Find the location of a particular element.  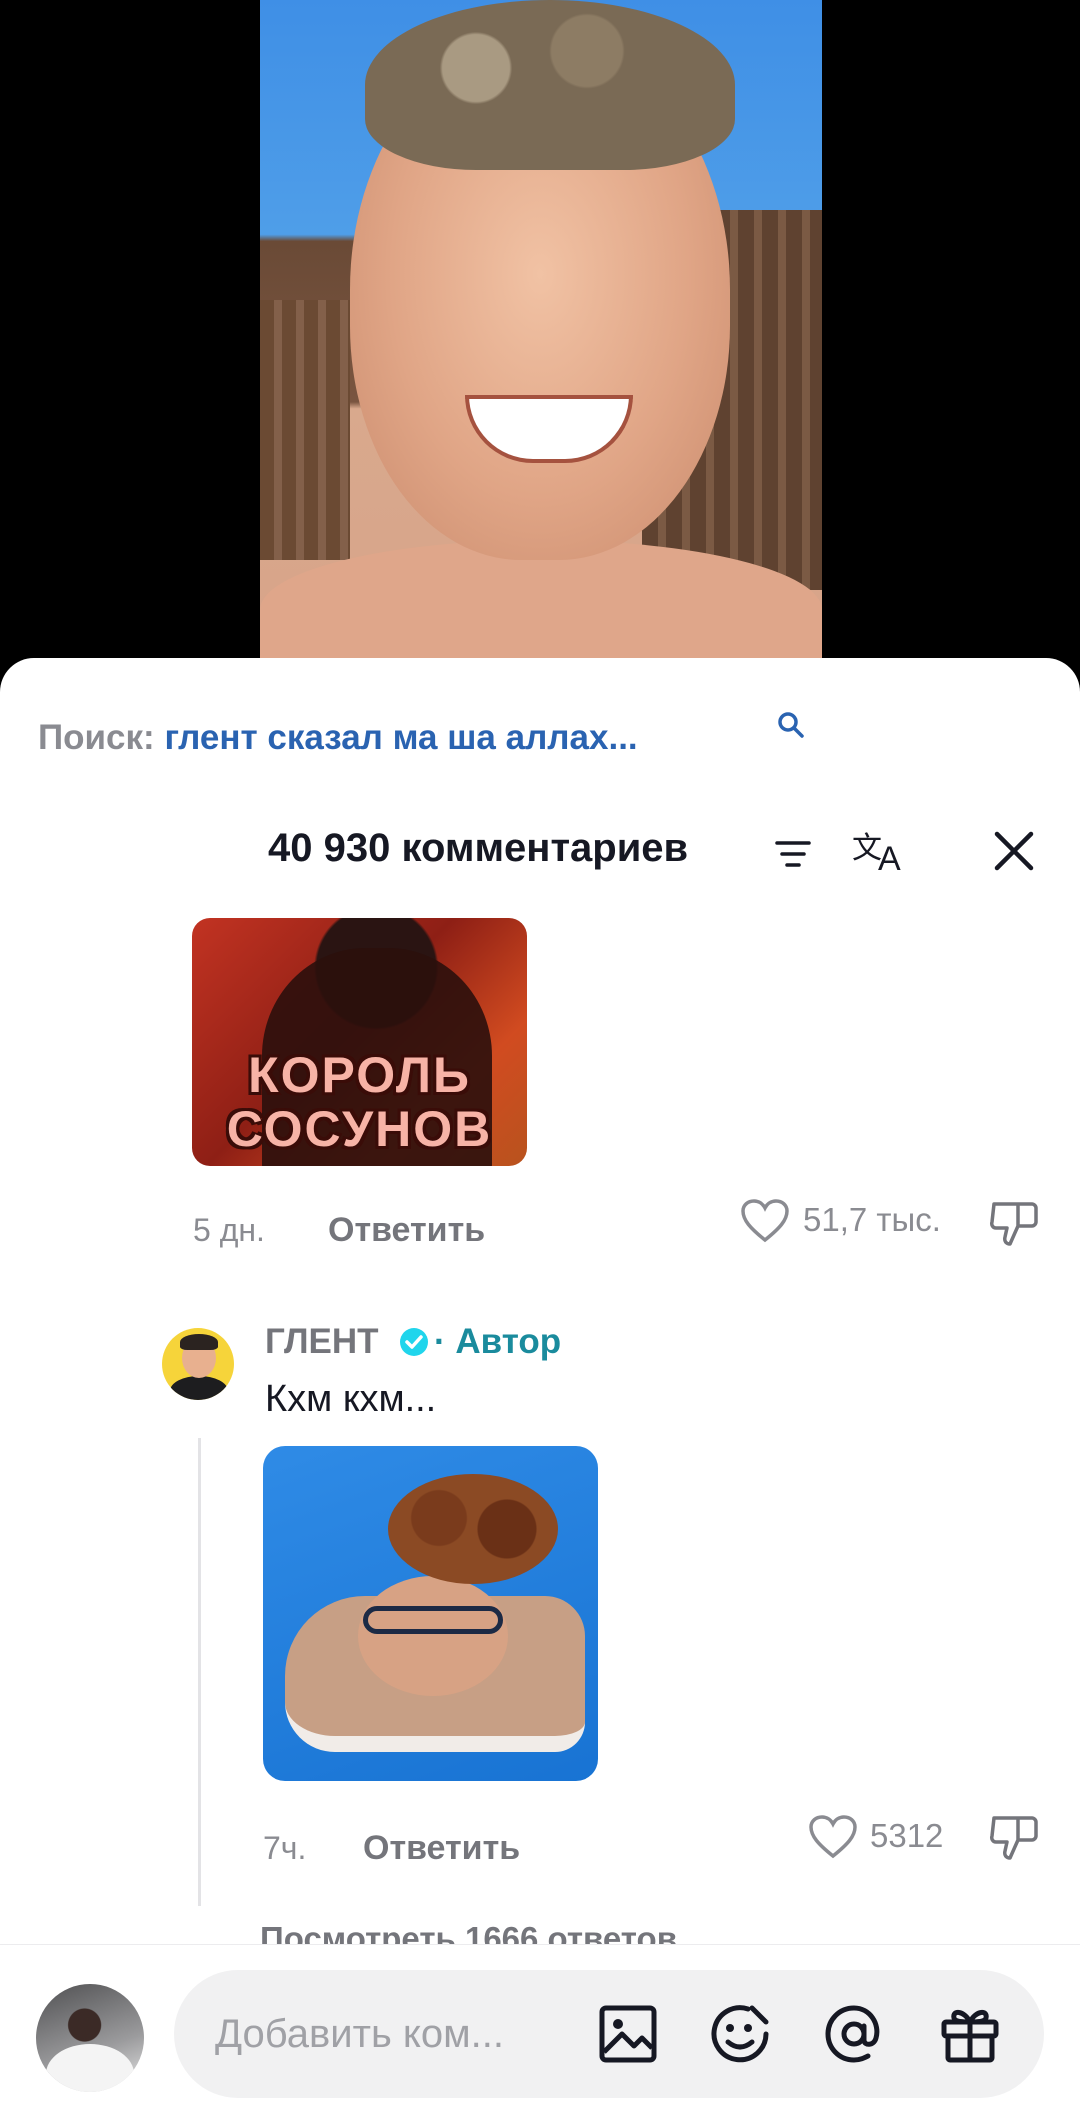

avatar-body is located at coordinates (199, 1388).